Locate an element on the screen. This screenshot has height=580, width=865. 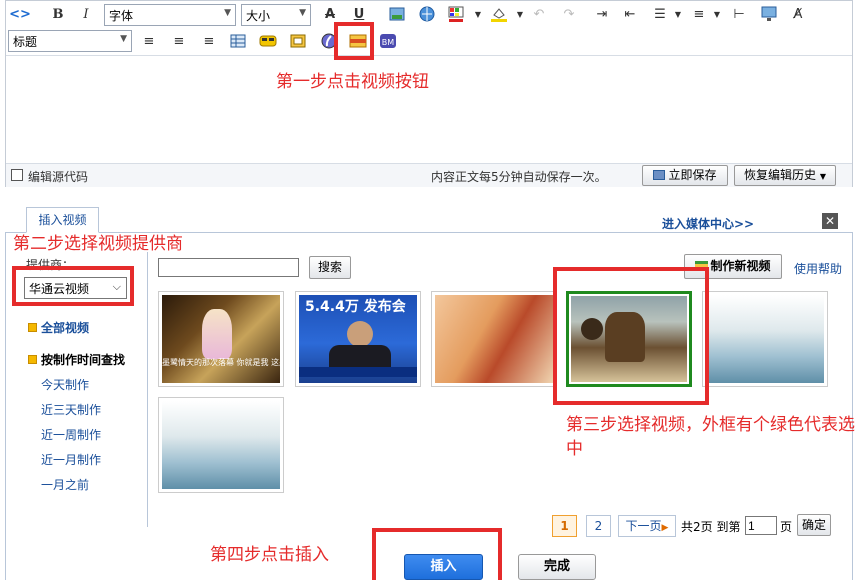
bm-icon: BM is located at coordinates (388, 41).